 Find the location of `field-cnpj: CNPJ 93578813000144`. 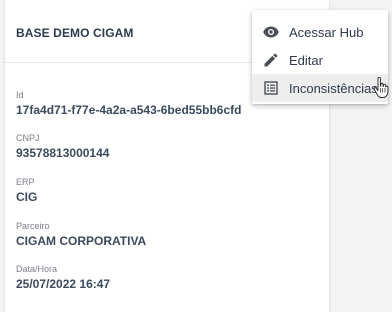

field-cnpj: CNPJ 93578813000144 is located at coordinates (62, 147).